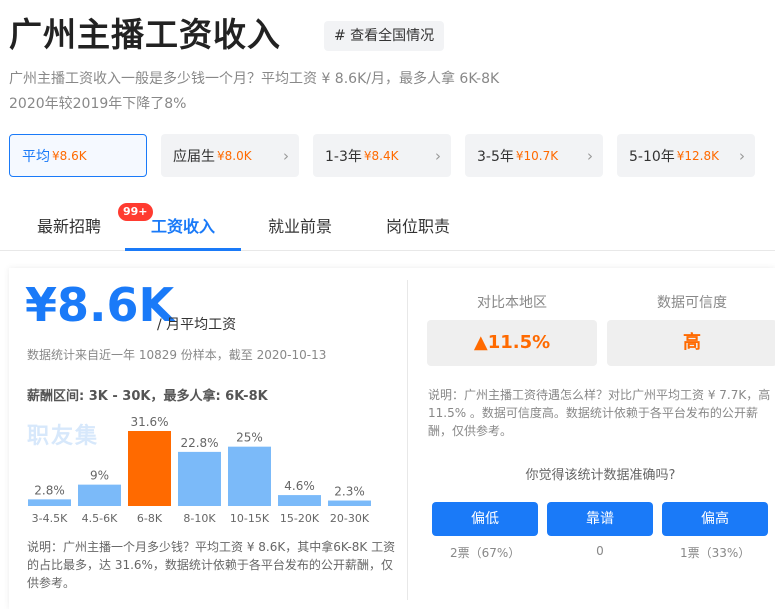  What do you see at coordinates (98, 104) in the screenshot?
I see `description-line-2: 2020年较2019年下降了8%` at bounding box center [98, 104].